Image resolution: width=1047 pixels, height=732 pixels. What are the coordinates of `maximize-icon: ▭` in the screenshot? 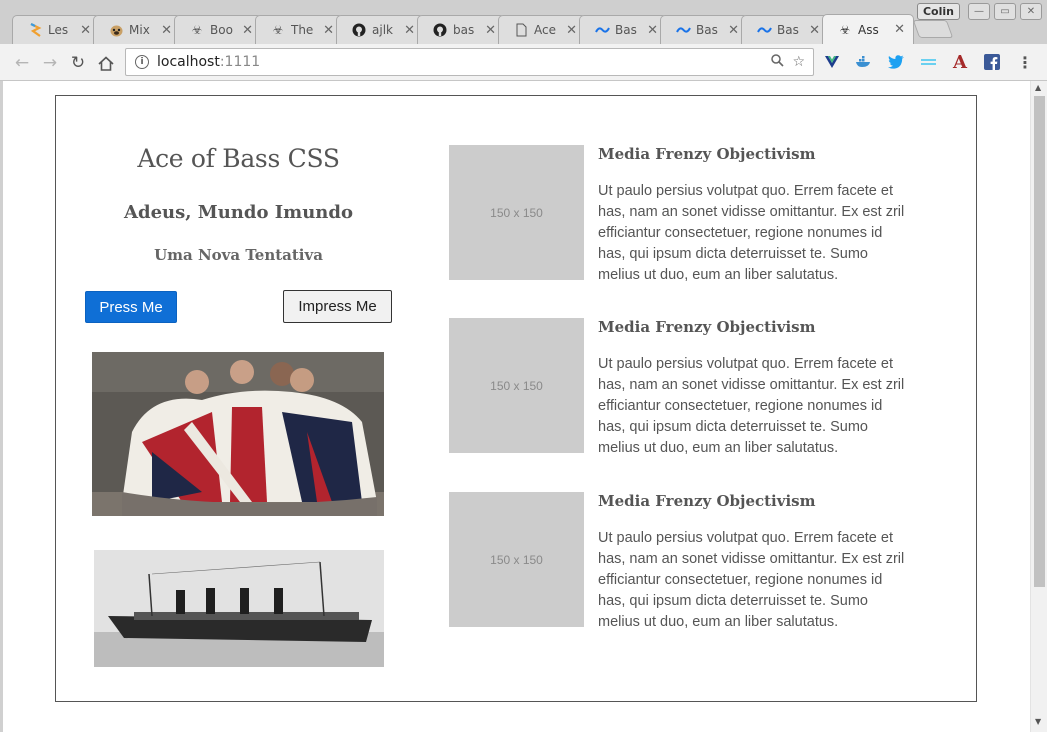 It's located at (1005, 11).